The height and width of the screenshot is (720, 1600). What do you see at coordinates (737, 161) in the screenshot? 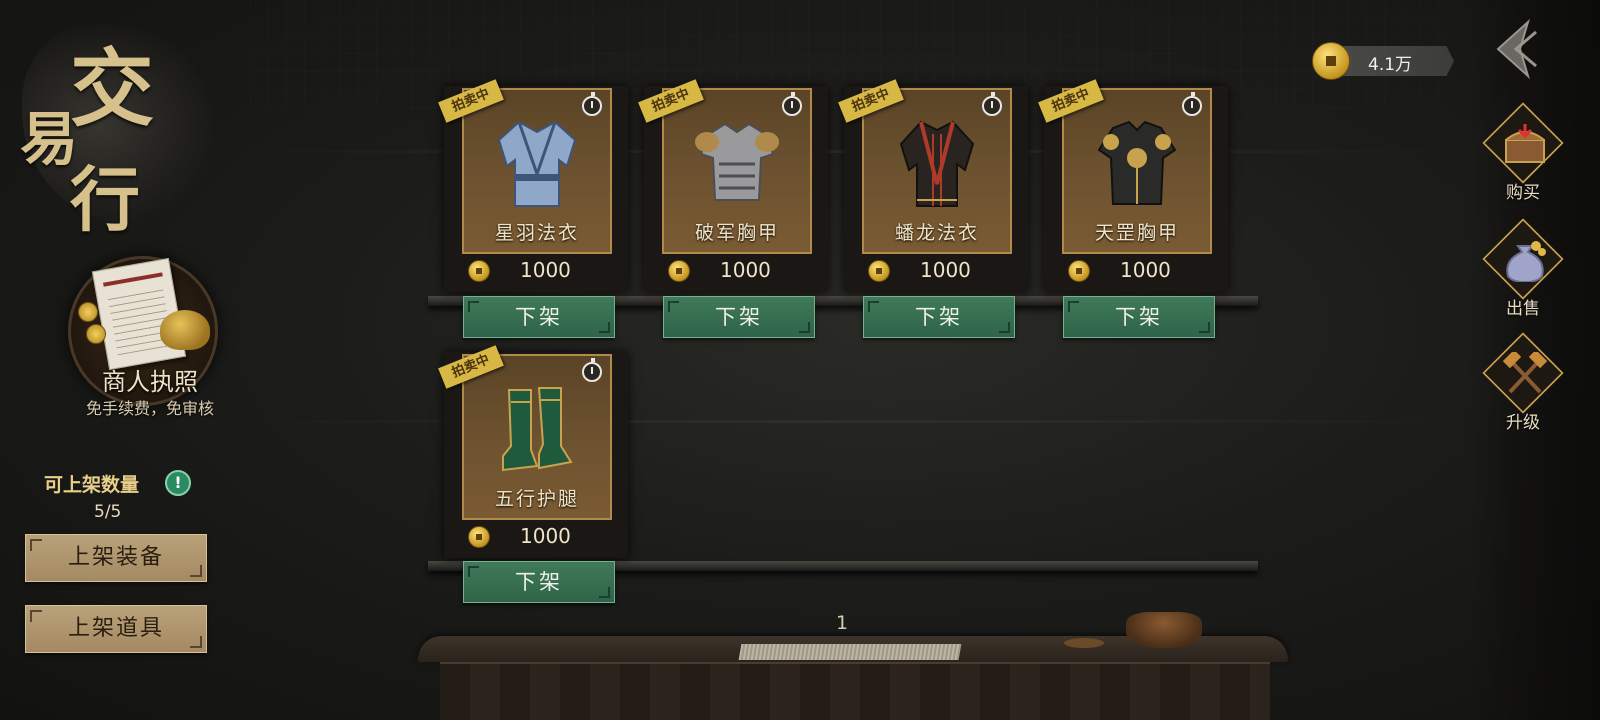
I see `armor-icon` at bounding box center [737, 161].